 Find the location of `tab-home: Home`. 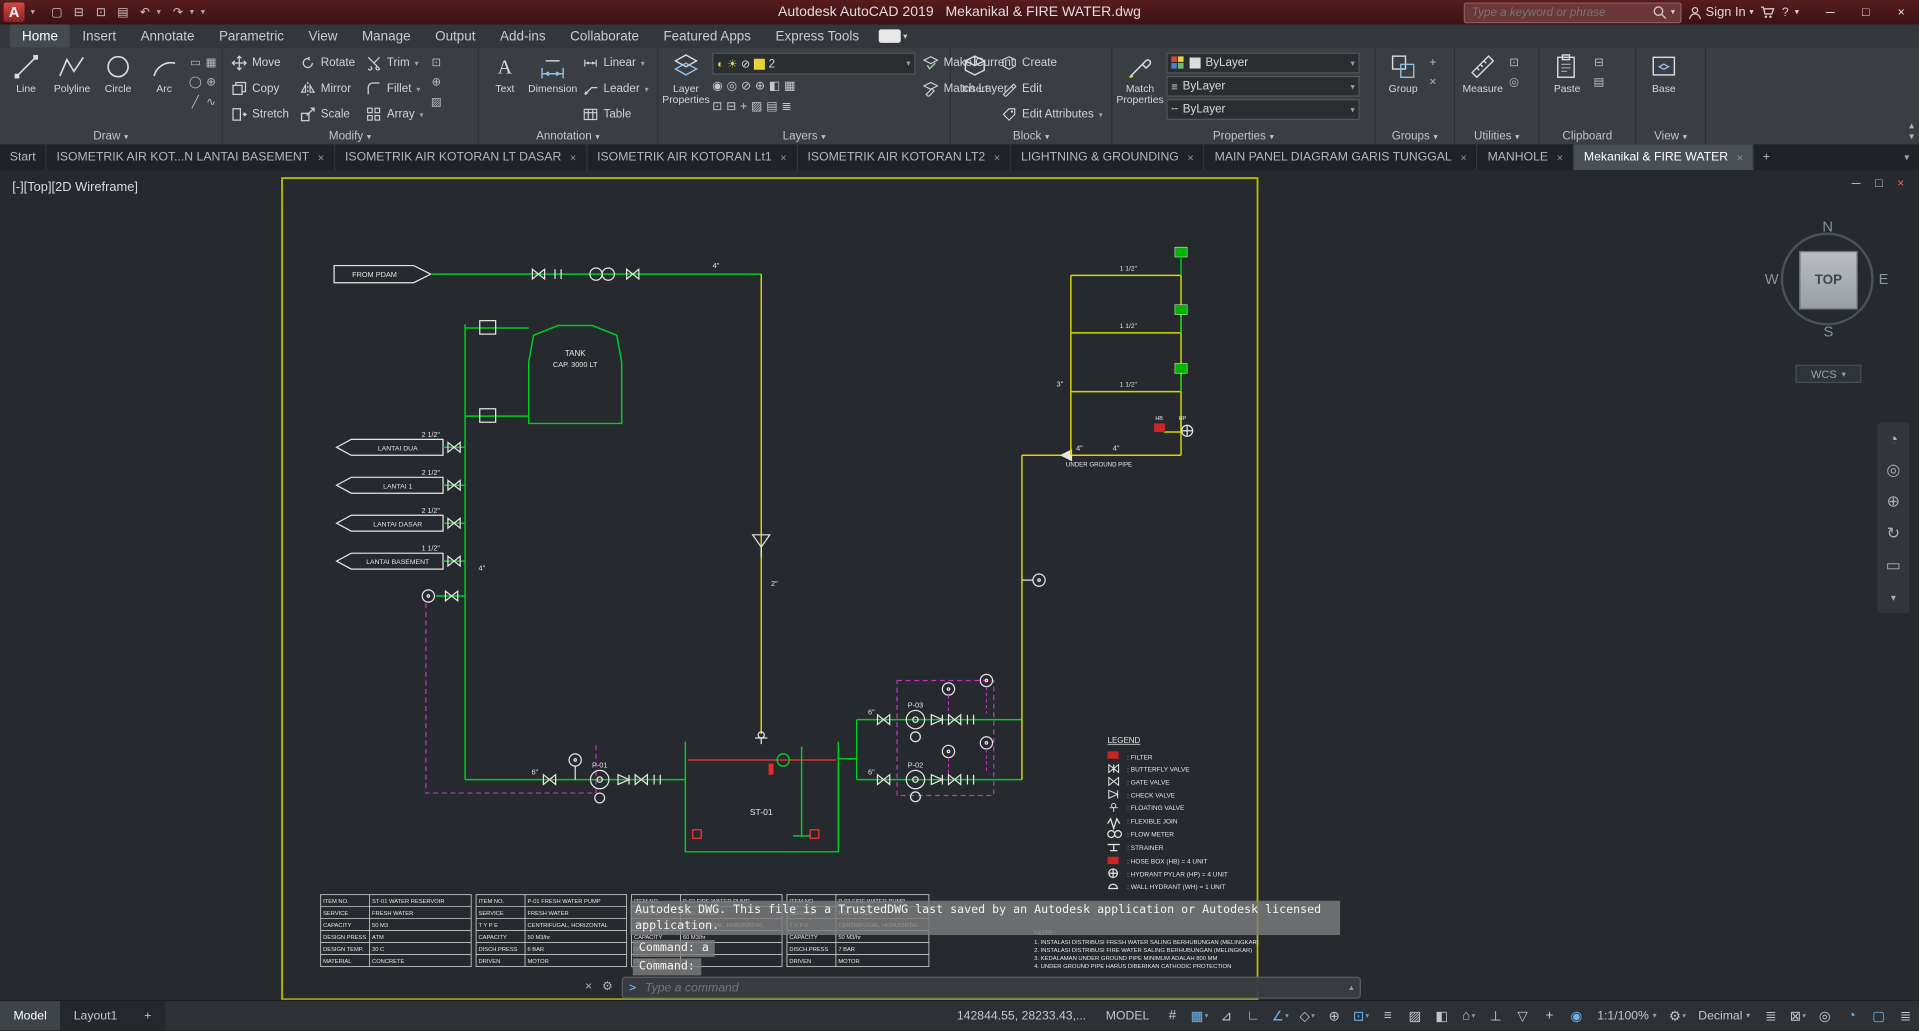

tab-home: Home is located at coordinates (40, 36).